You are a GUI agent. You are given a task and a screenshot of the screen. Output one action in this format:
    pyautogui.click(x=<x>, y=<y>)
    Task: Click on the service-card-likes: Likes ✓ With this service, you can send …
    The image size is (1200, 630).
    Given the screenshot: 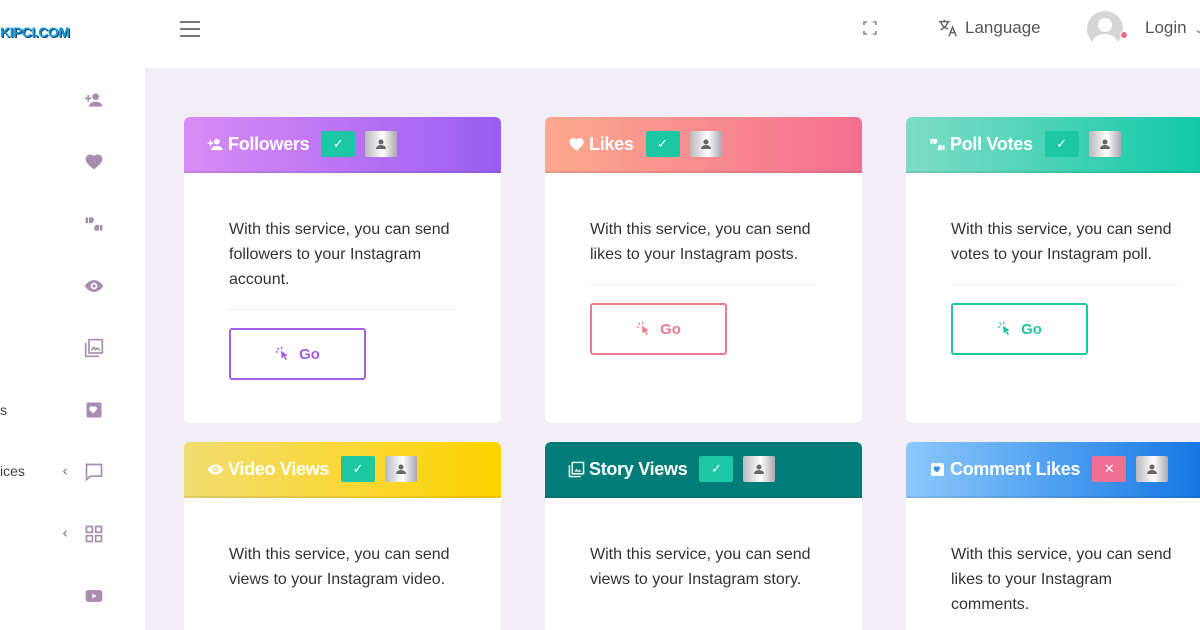 What is the action you would take?
    pyautogui.click(x=703, y=270)
    